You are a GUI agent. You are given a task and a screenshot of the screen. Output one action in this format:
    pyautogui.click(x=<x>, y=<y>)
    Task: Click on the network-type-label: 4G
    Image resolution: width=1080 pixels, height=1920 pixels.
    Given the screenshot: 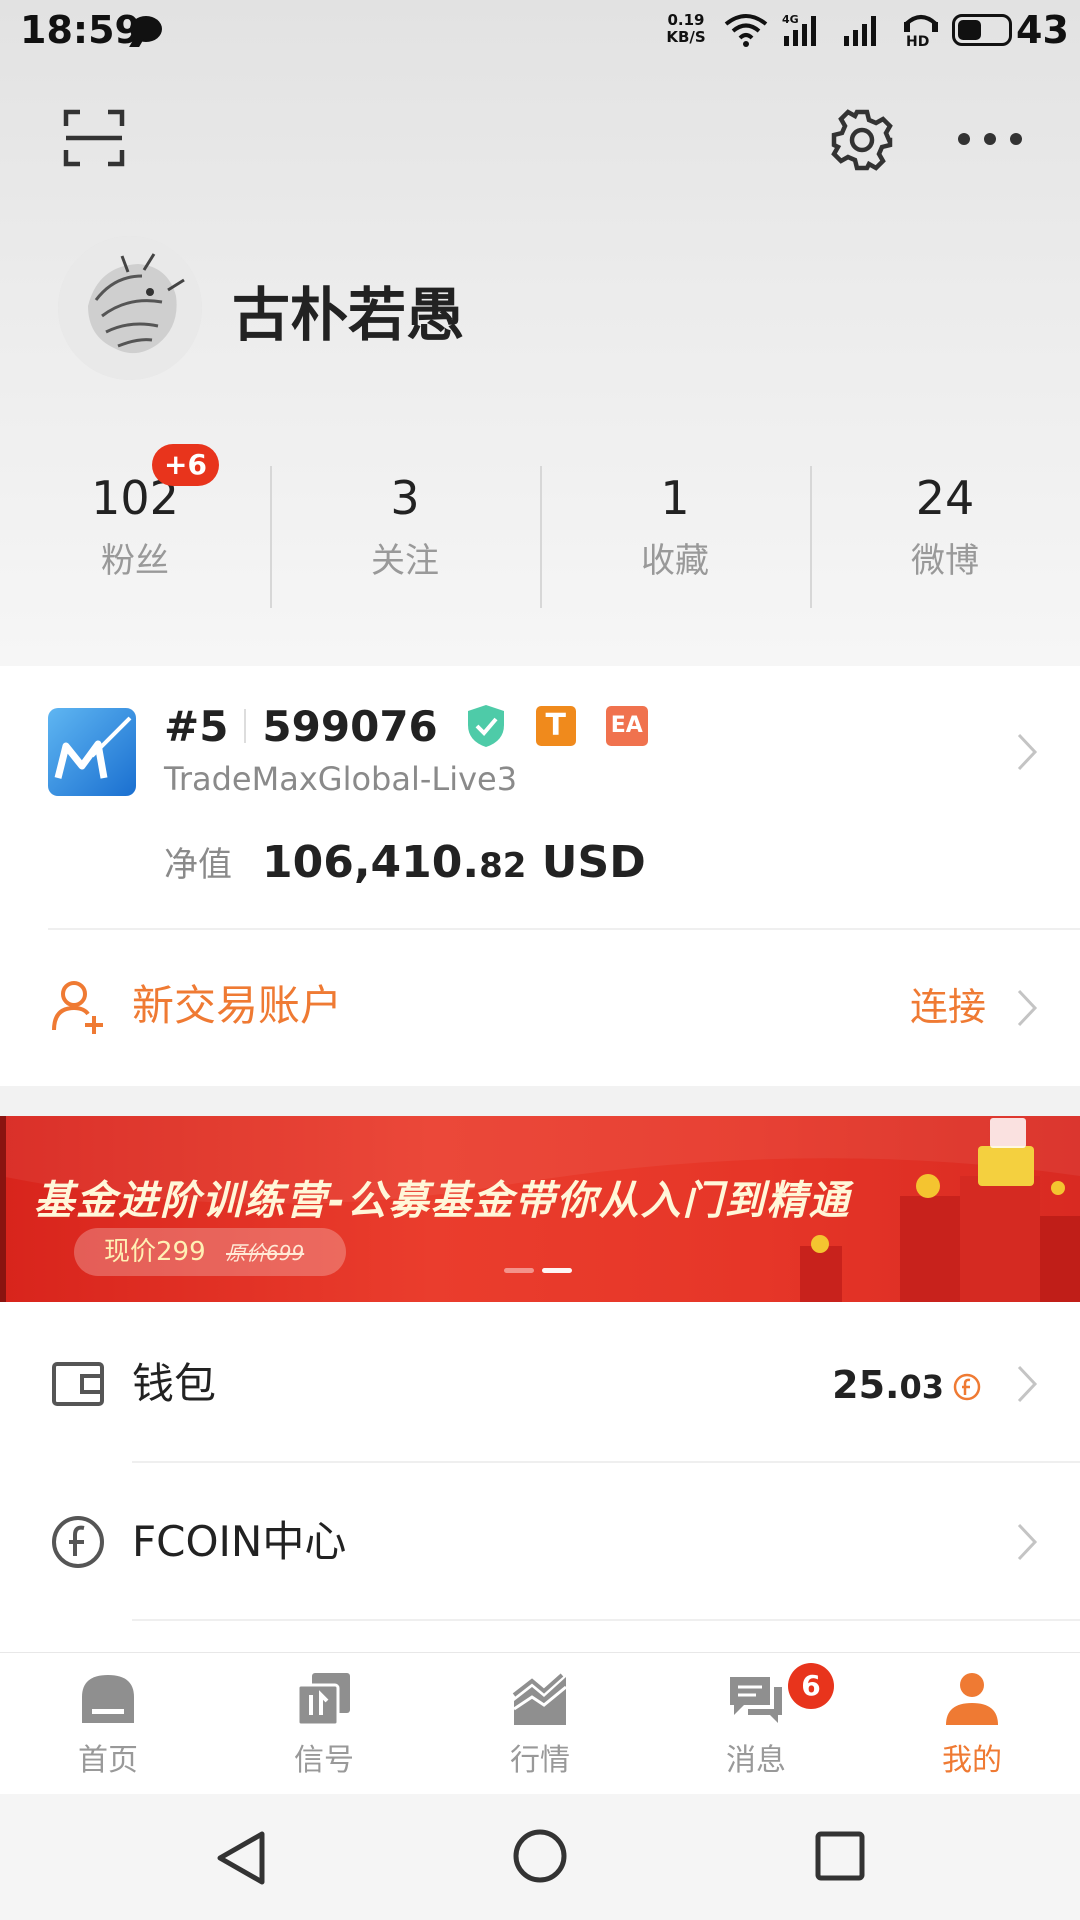 What is the action you would take?
    pyautogui.click(x=790, y=19)
    